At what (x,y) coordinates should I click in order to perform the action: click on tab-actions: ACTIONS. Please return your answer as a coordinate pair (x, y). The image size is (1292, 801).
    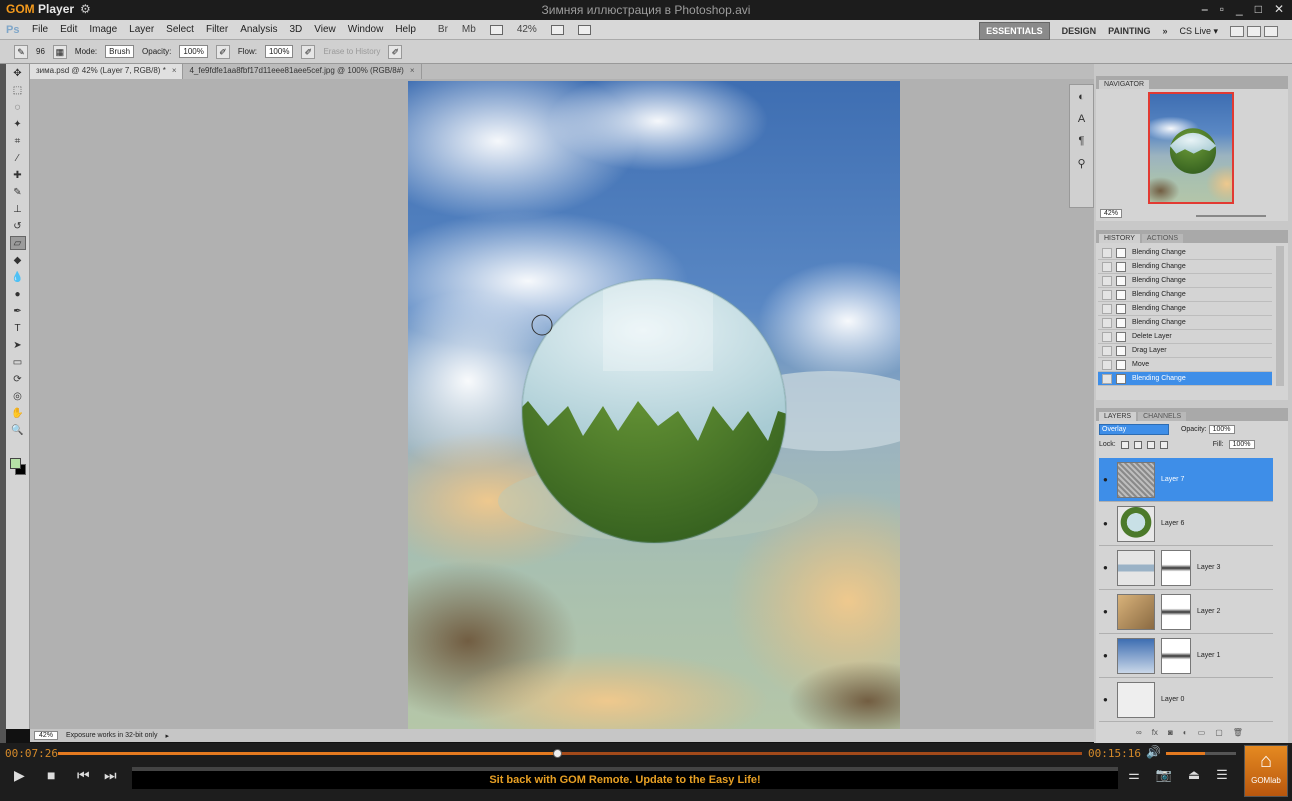
    Looking at the image, I should click on (1162, 238).